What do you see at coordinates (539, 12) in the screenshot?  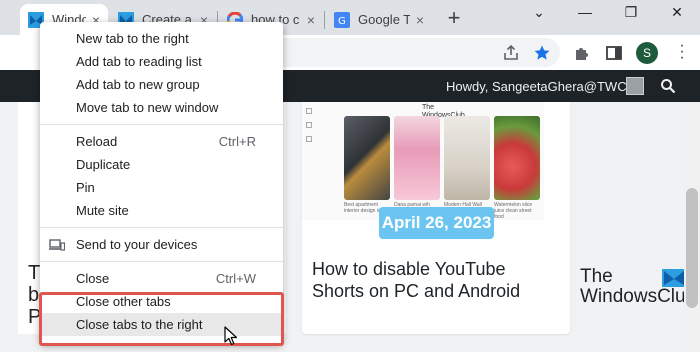 I see `tab-search-button: ⌄` at bounding box center [539, 12].